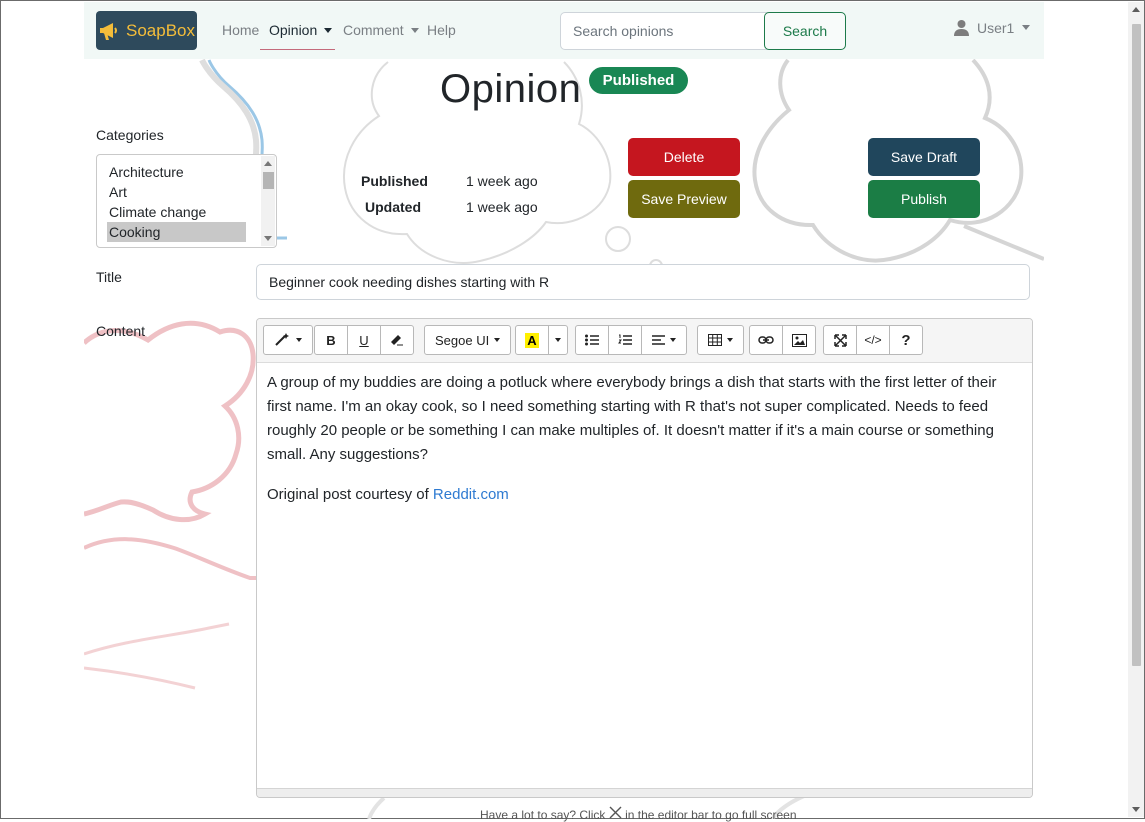 Image resolution: width=1145 pixels, height=822 pixels. I want to click on color-group: A, so click(541, 340).